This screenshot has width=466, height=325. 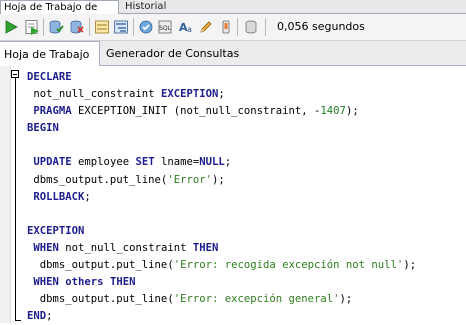 I want to click on worksheet-toolbar: SQL Aa 0,056 segundos, so click(x=233, y=27).